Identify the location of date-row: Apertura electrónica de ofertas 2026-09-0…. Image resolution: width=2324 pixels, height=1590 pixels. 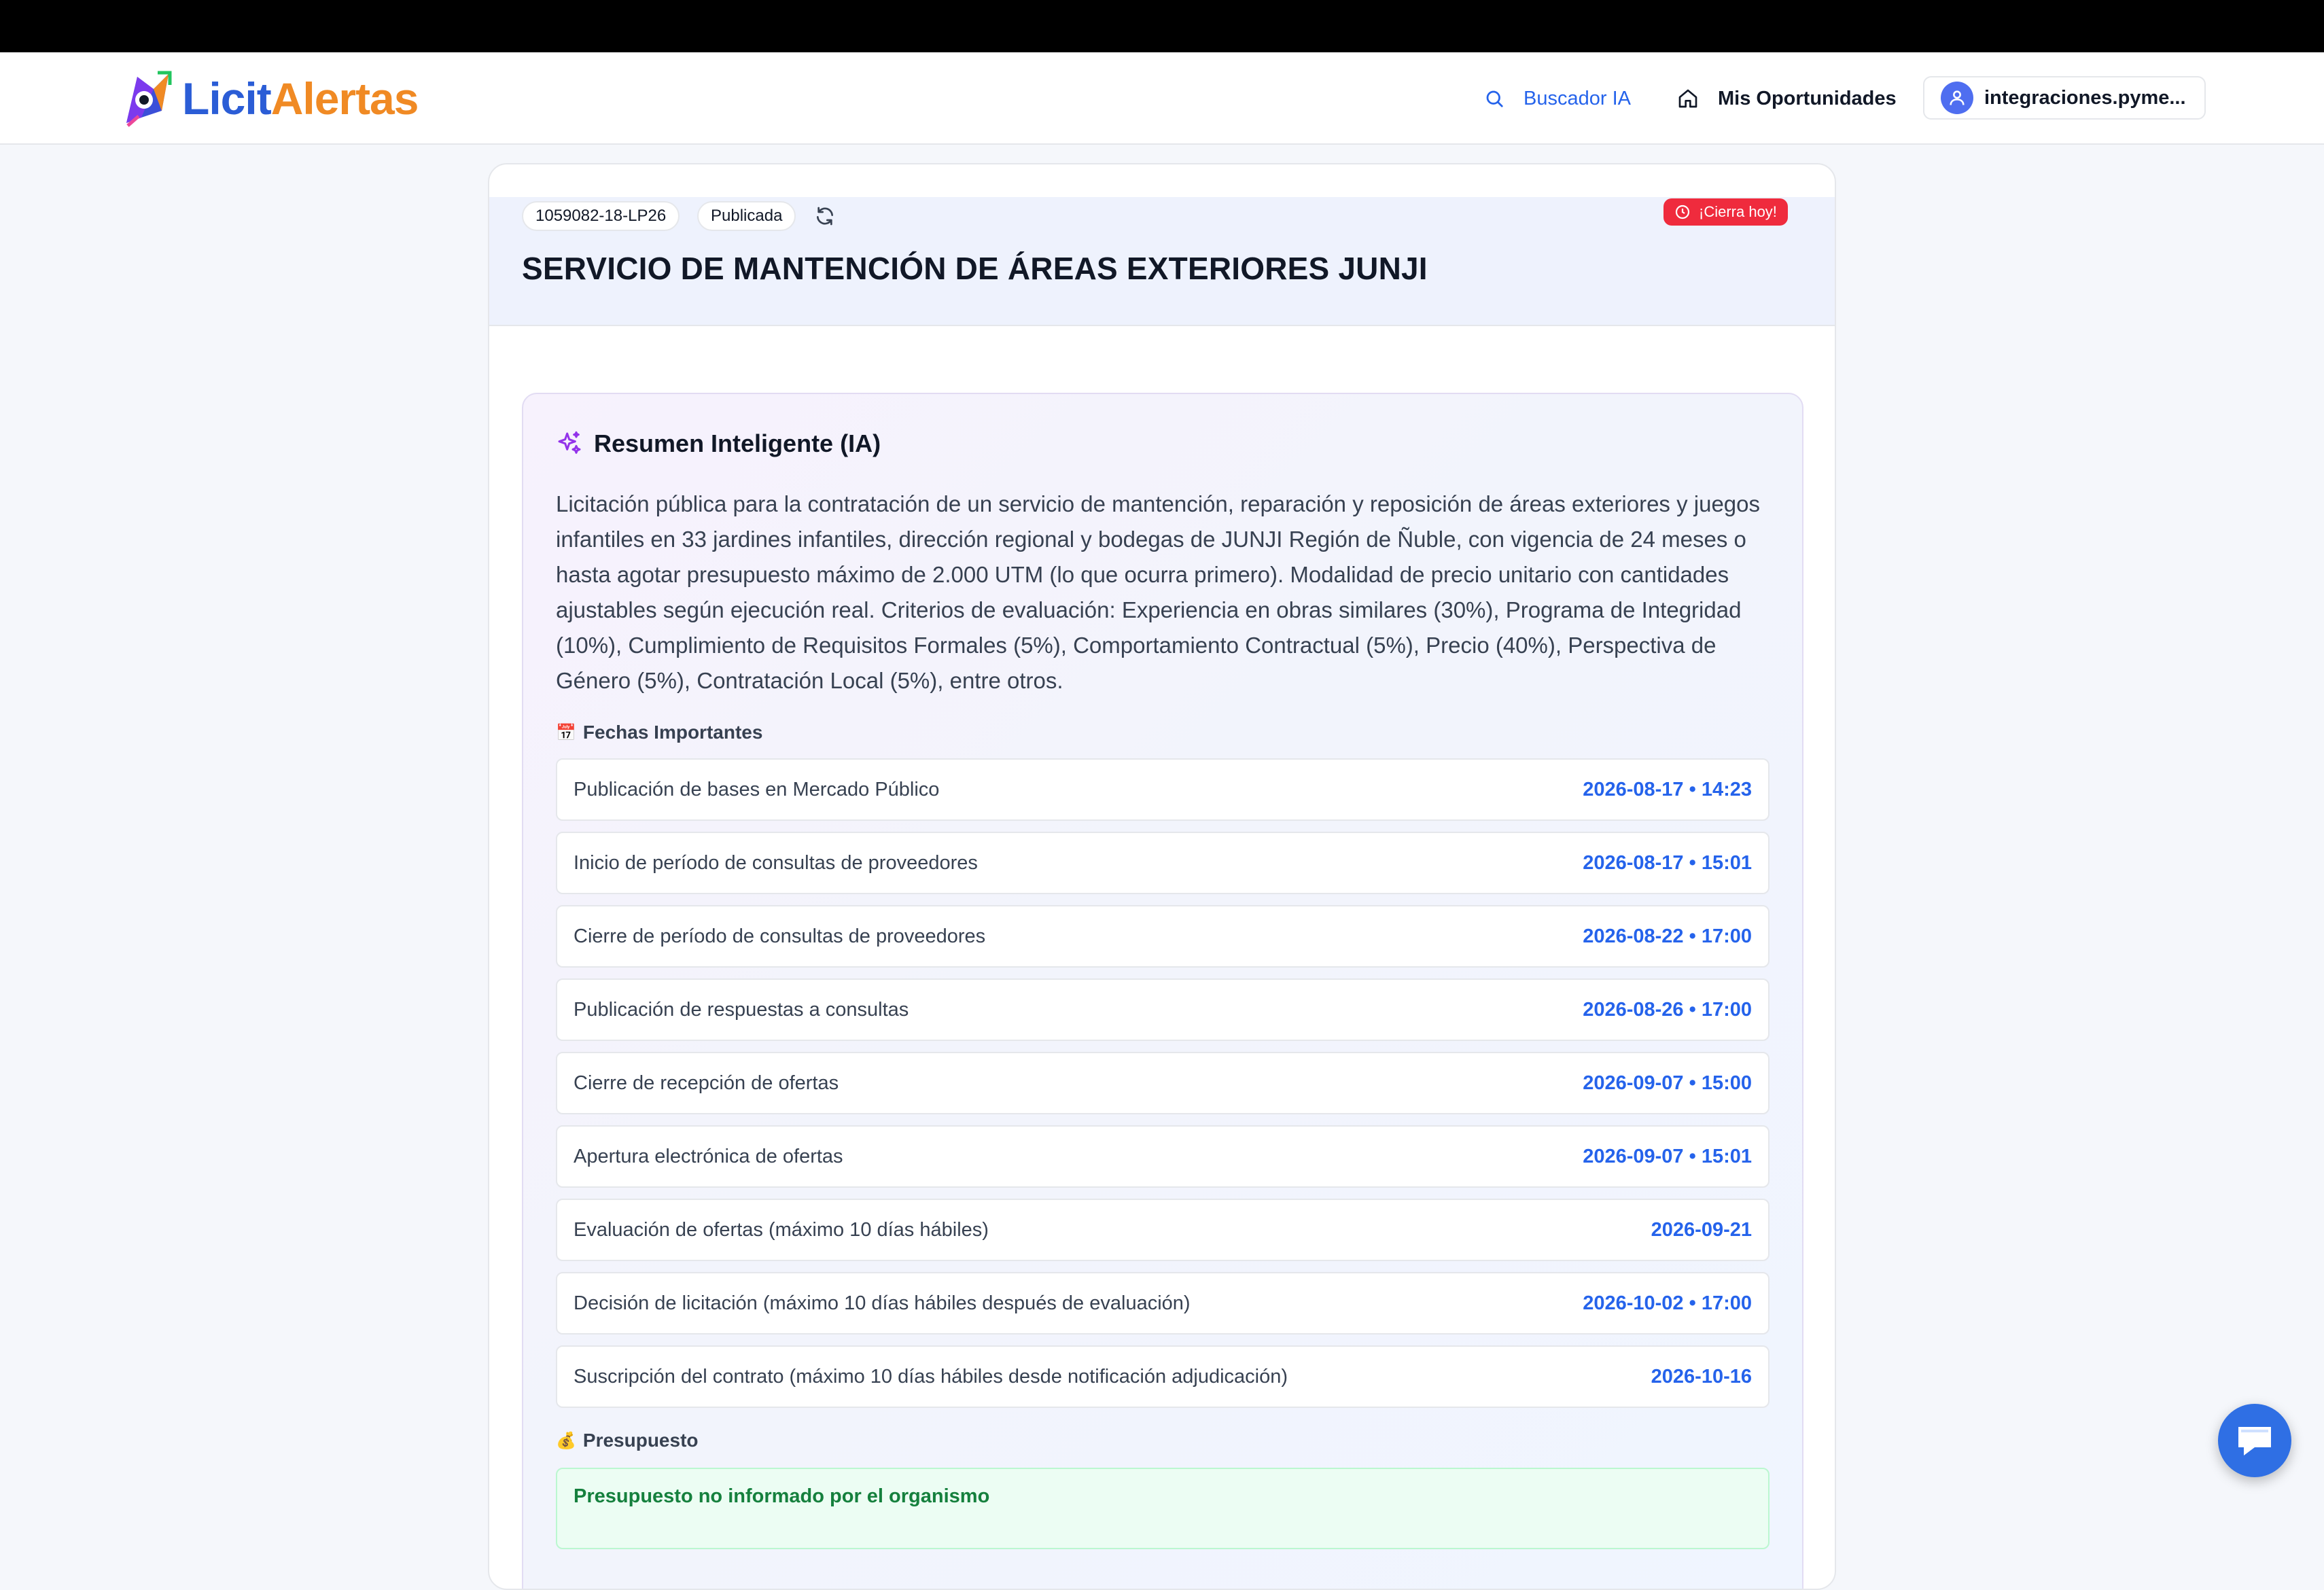
(1163, 1156).